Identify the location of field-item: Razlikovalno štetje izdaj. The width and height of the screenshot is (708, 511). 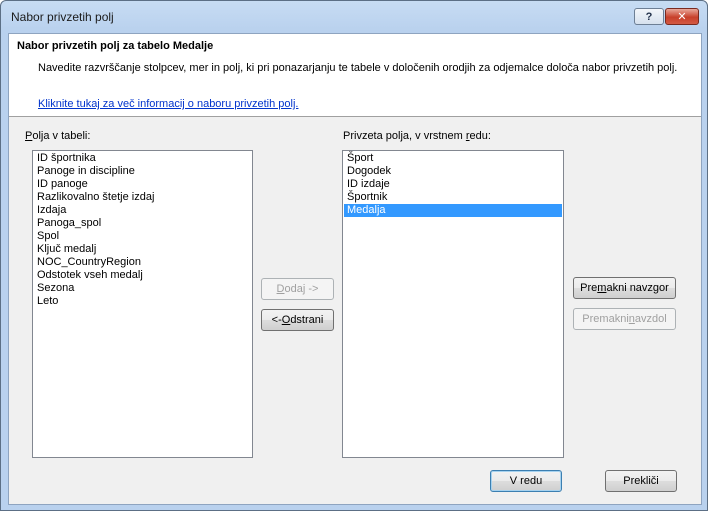
(142, 197).